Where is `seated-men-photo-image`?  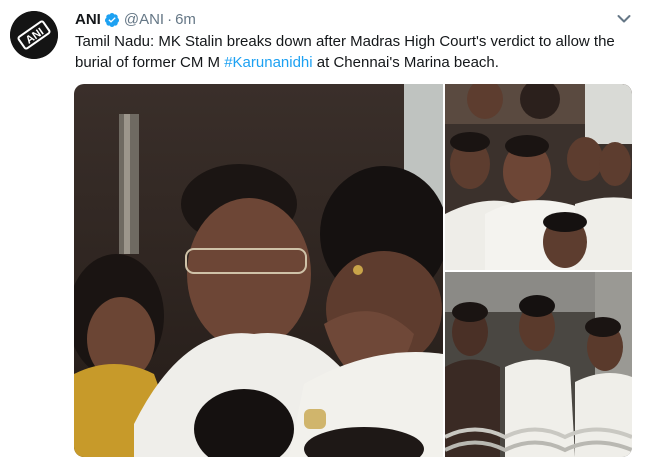 seated-men-photo-image is located at coordinates (538, 177).